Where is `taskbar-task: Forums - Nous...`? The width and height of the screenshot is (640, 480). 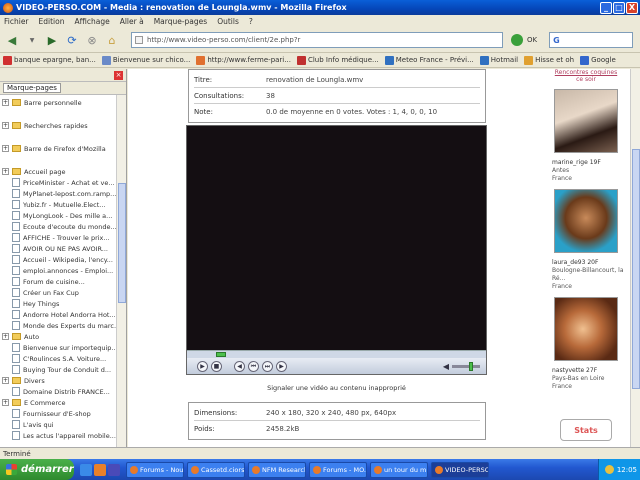 taskbar-task: Forums - Nous... is located at coordinates (155, 469).